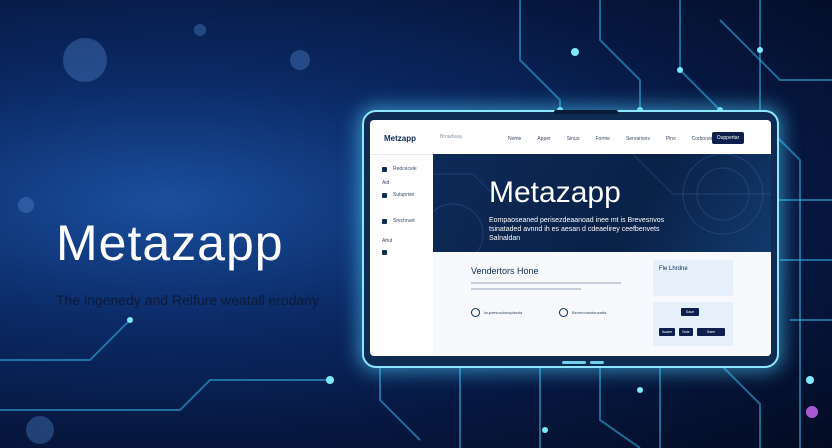  Describe the element at coordinates (573, 139) in the screenshot. I see `nav-item: Sinuo` at that location.